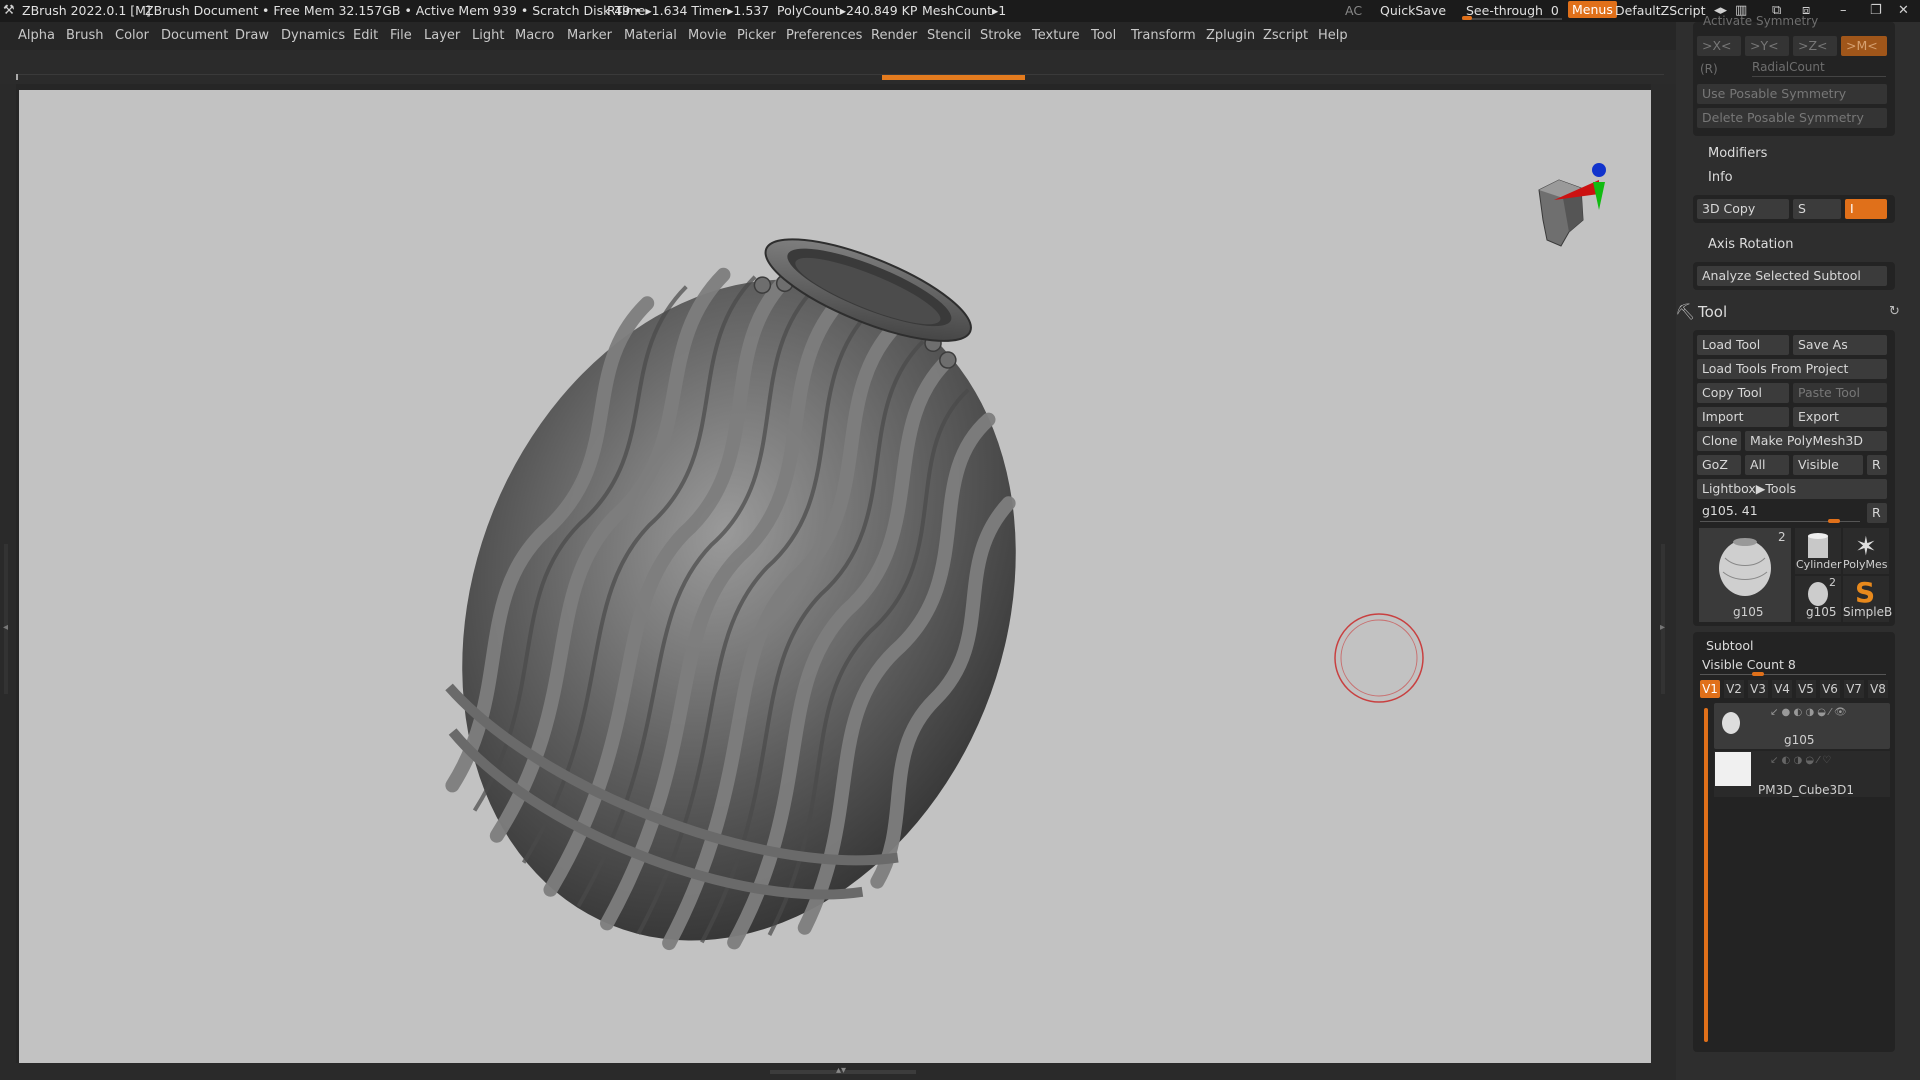  Describe the element at coordinates (1767, 46) in the screenshot. I see `sym-y-button: >Y<` at that location.